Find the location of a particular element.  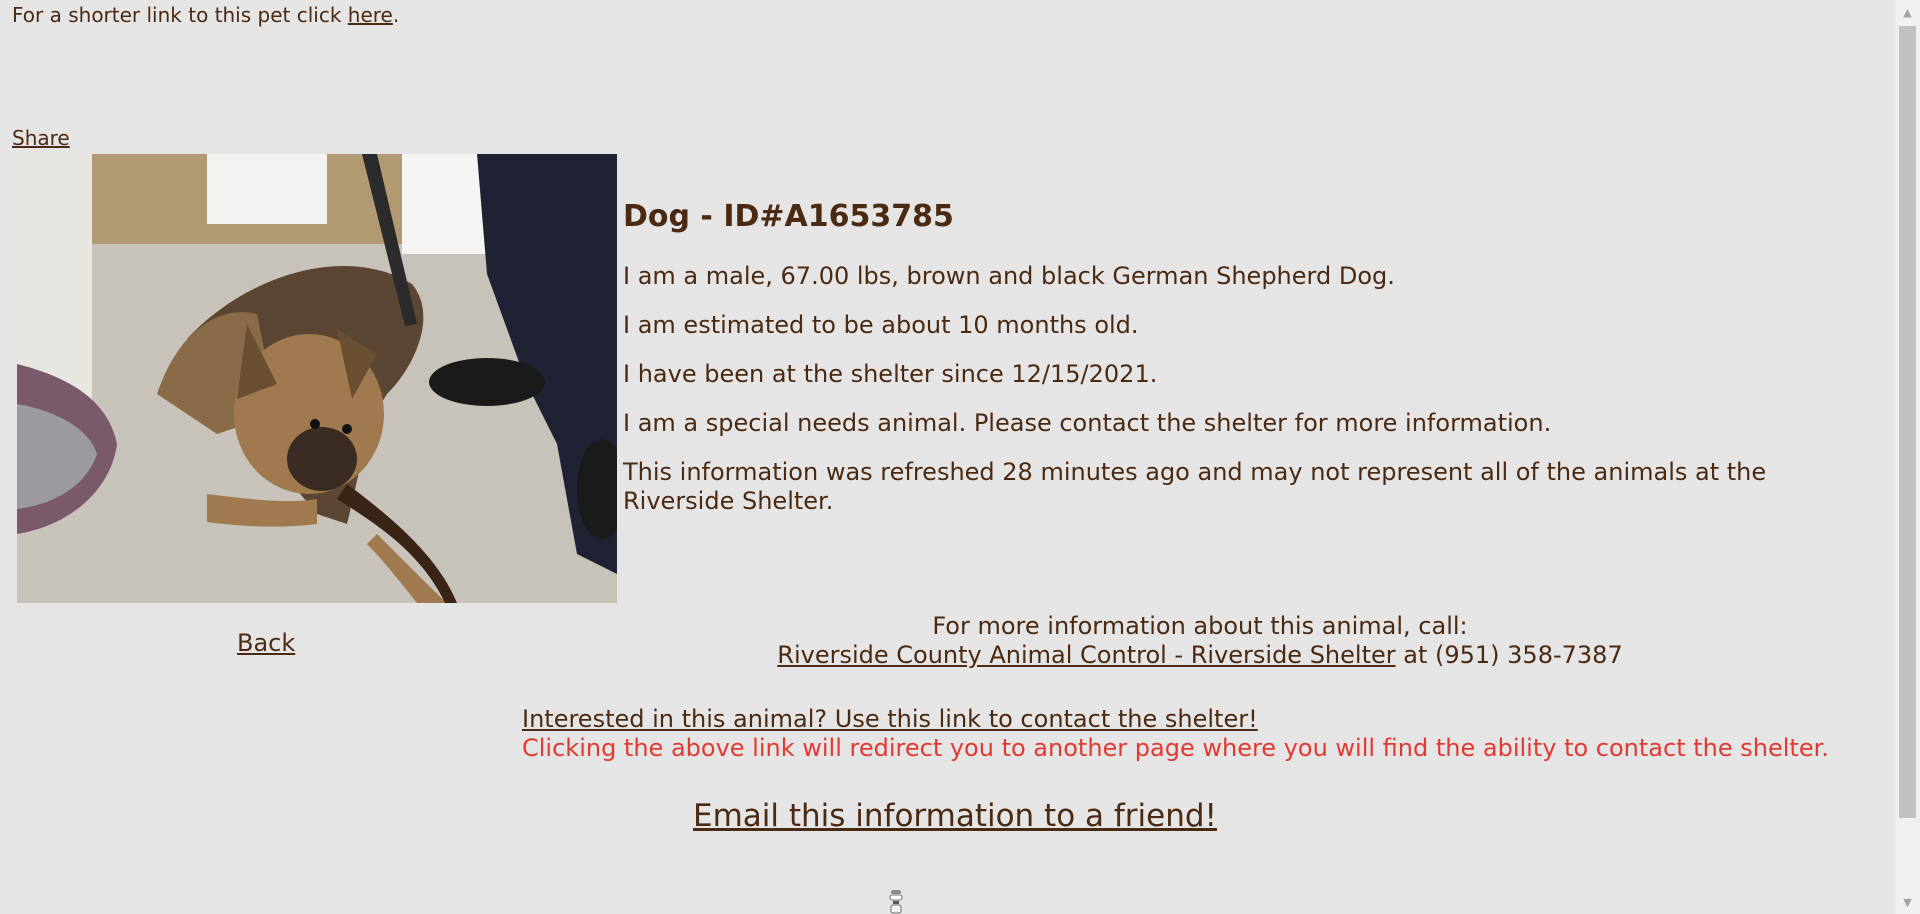

back-link: Back is located at coordinates (266, 643).